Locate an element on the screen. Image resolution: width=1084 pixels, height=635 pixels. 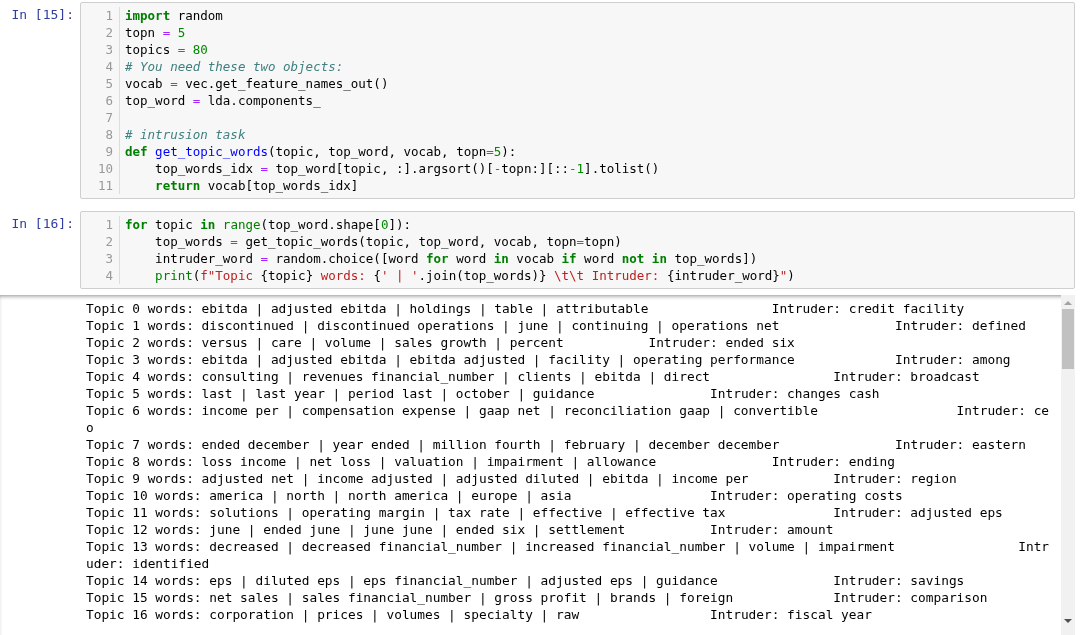
output-line: Topic 8 words: loss income | net loss | valuation | impairment | allowance Intruder: ending is located at coordinates (491, 461).